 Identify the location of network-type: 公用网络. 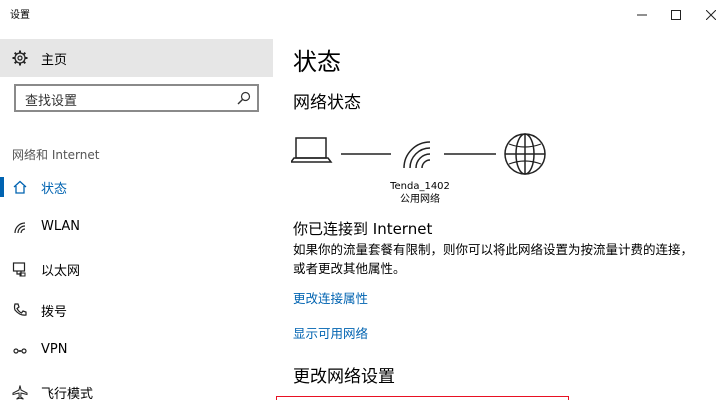
(420, 199).